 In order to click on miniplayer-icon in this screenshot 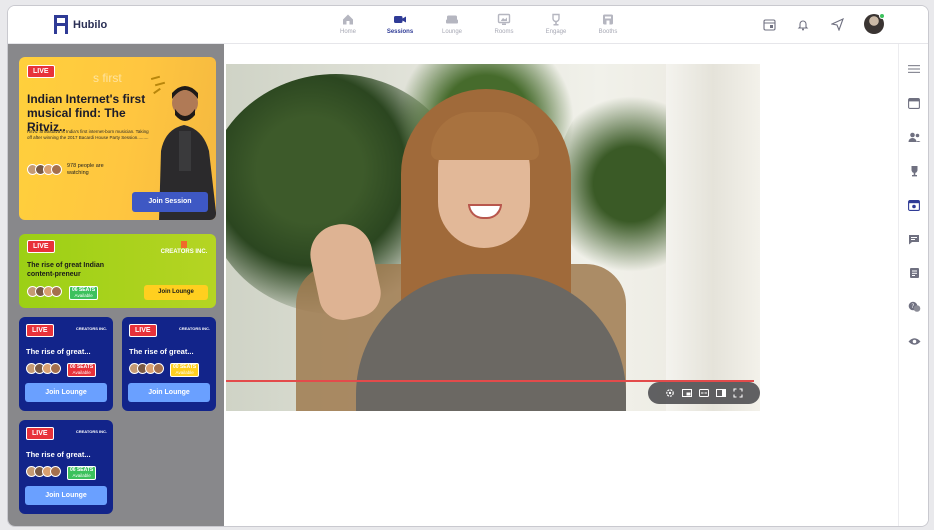, I will do `click(687, 393)`.